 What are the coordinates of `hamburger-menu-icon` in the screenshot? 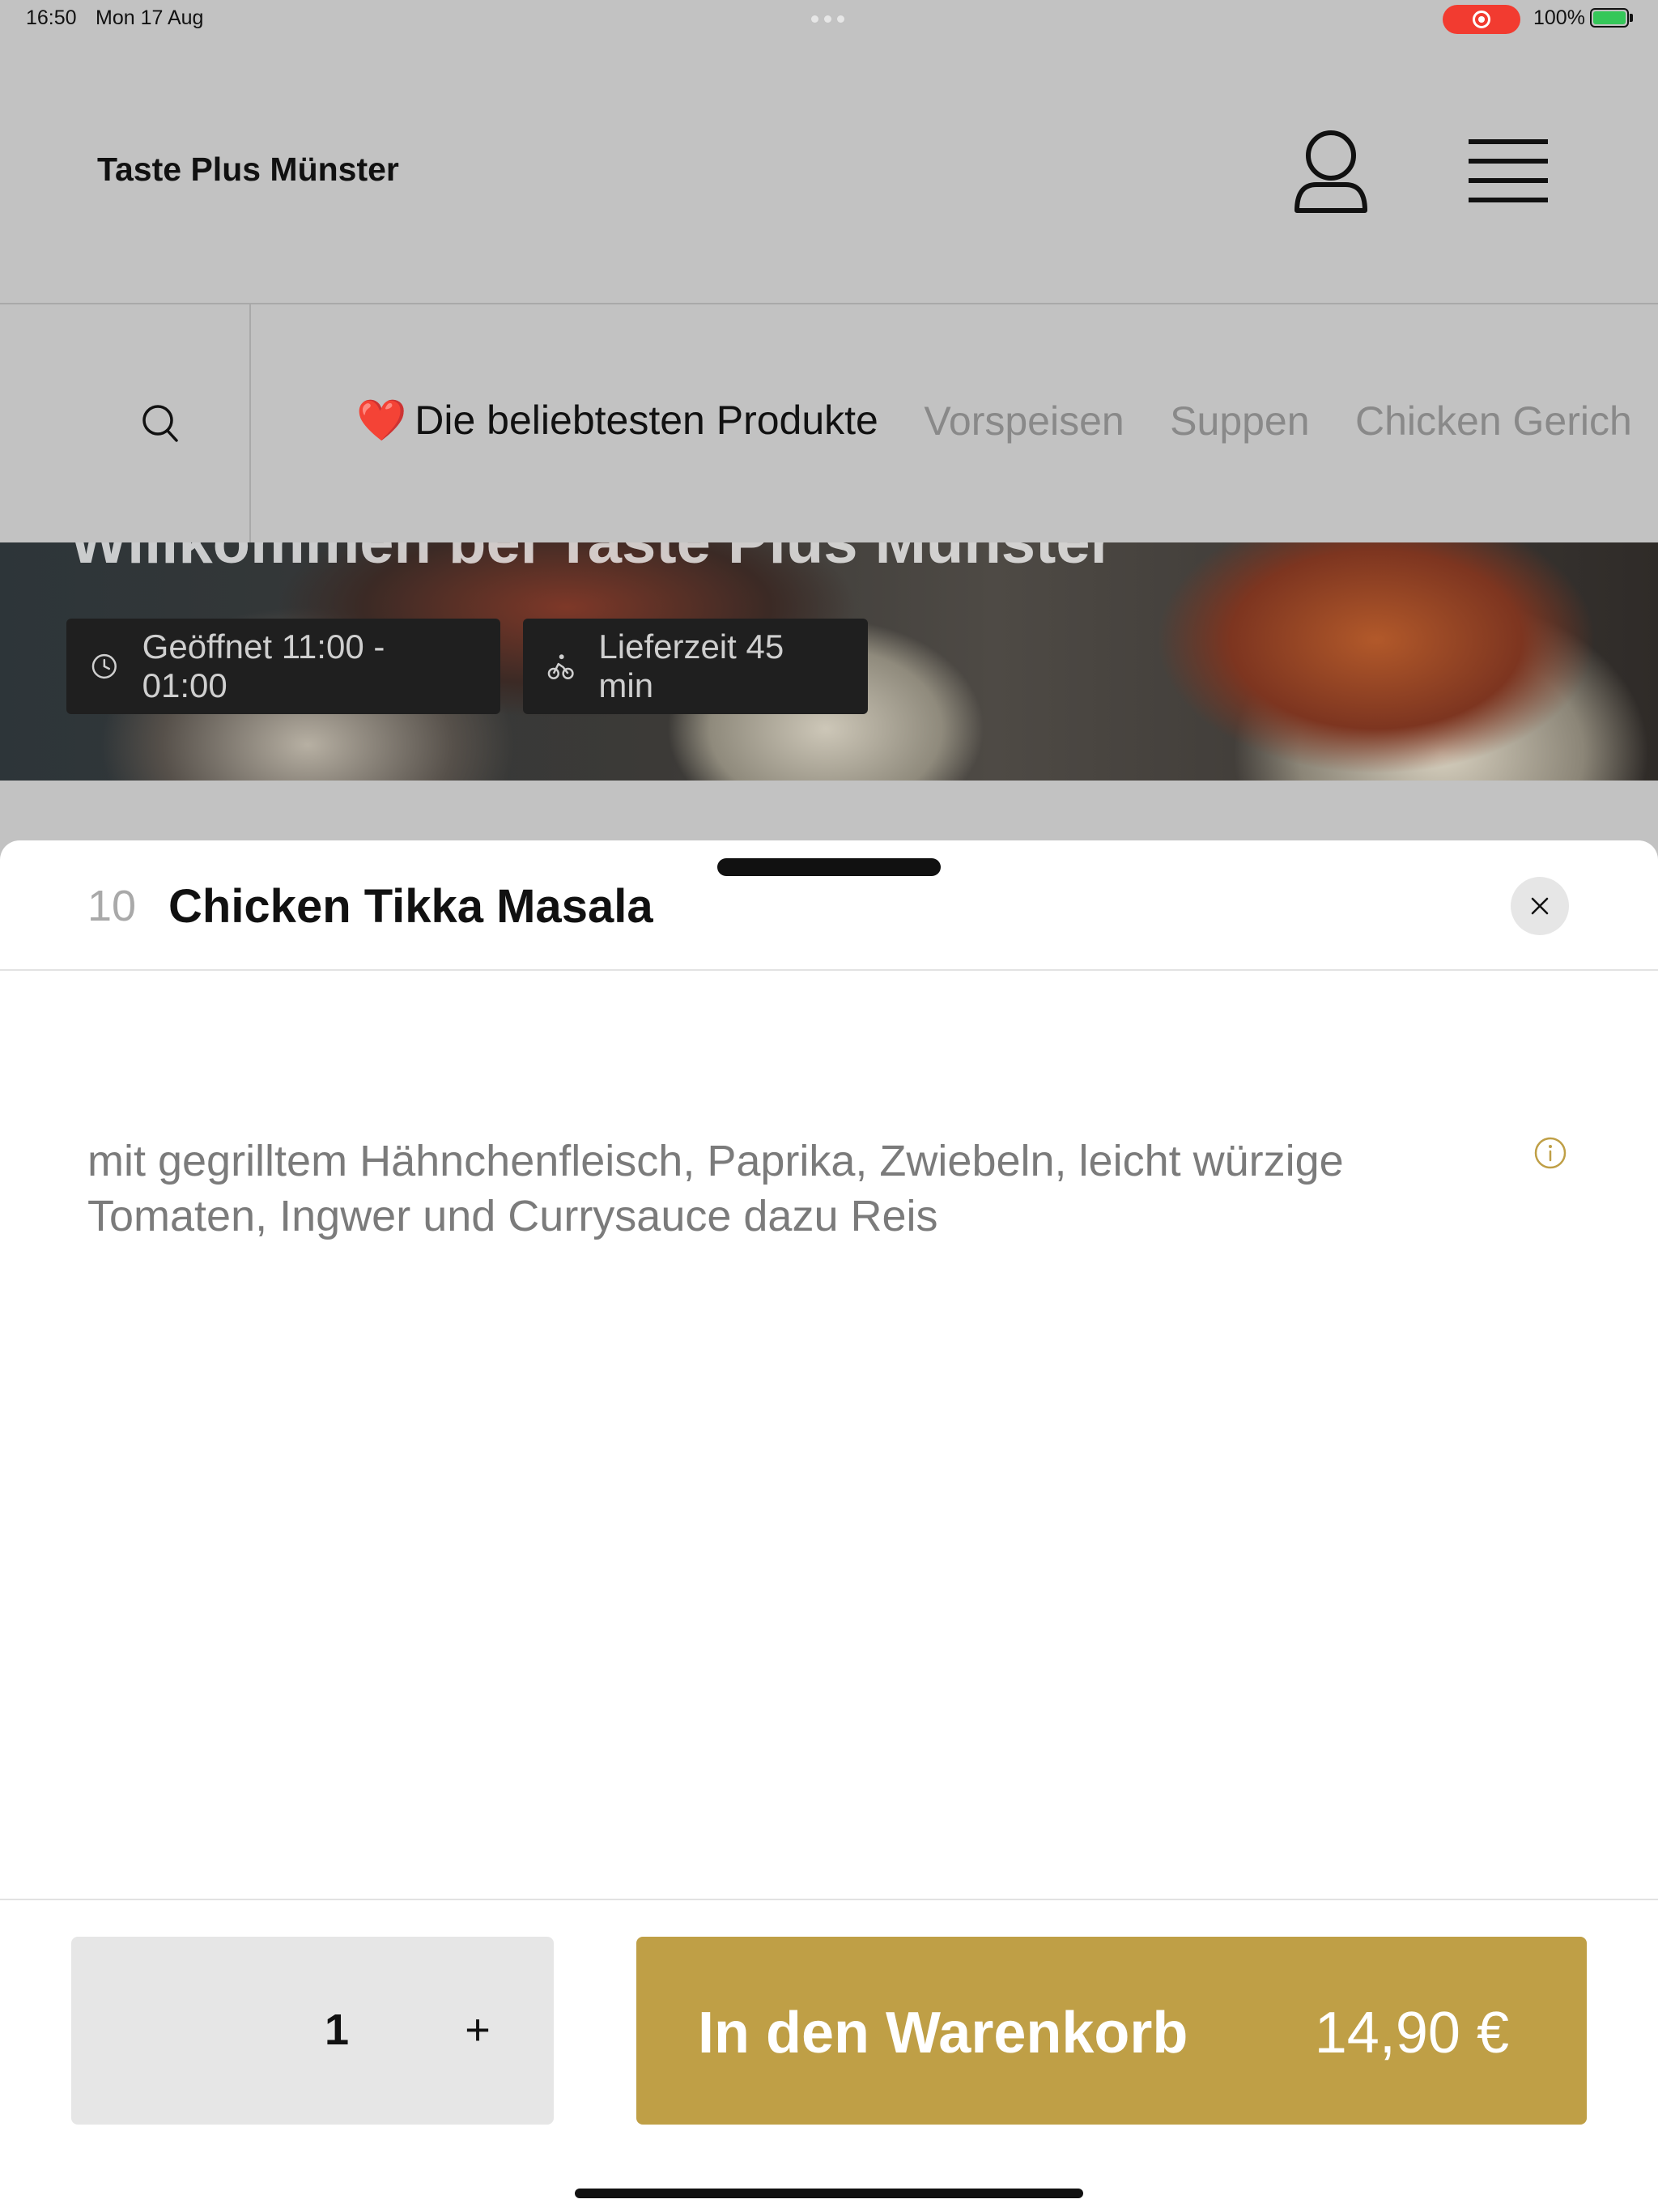 It's located at (1508, 170).